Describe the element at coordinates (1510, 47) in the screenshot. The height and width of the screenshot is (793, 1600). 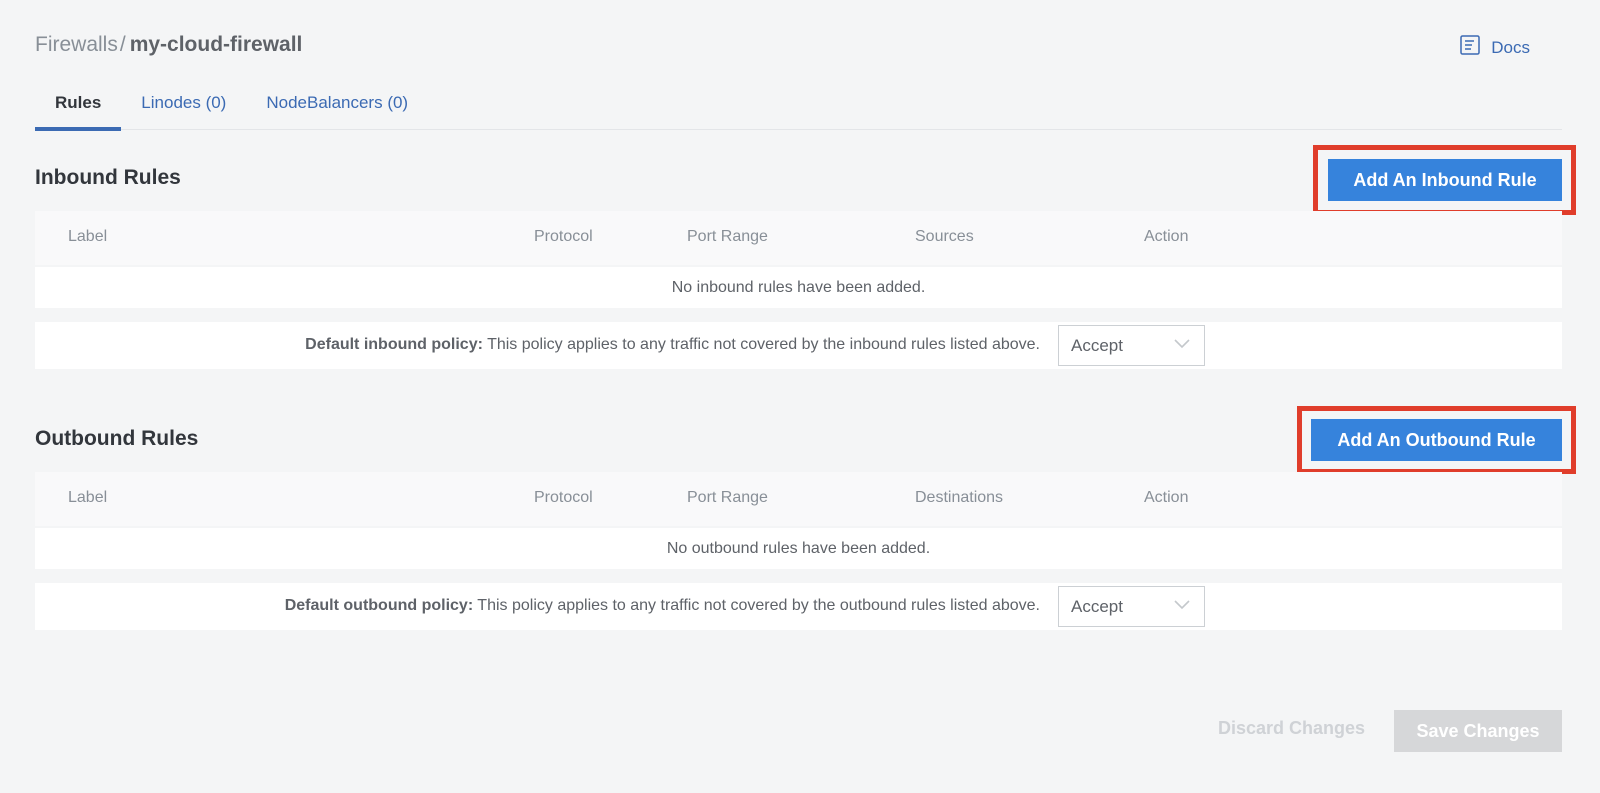
I see `docs-label: Docs` at that location.